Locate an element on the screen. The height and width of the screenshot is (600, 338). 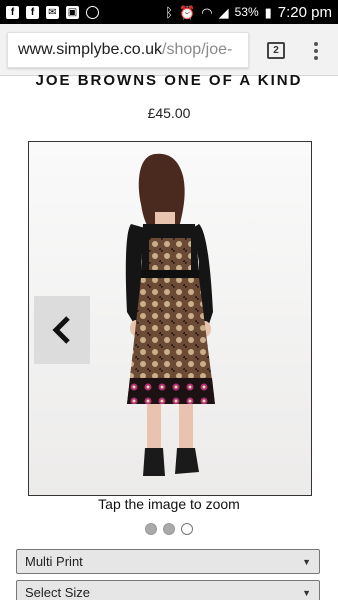
colour-select: Multi Print ▼ is located at coordinates (168, 561).